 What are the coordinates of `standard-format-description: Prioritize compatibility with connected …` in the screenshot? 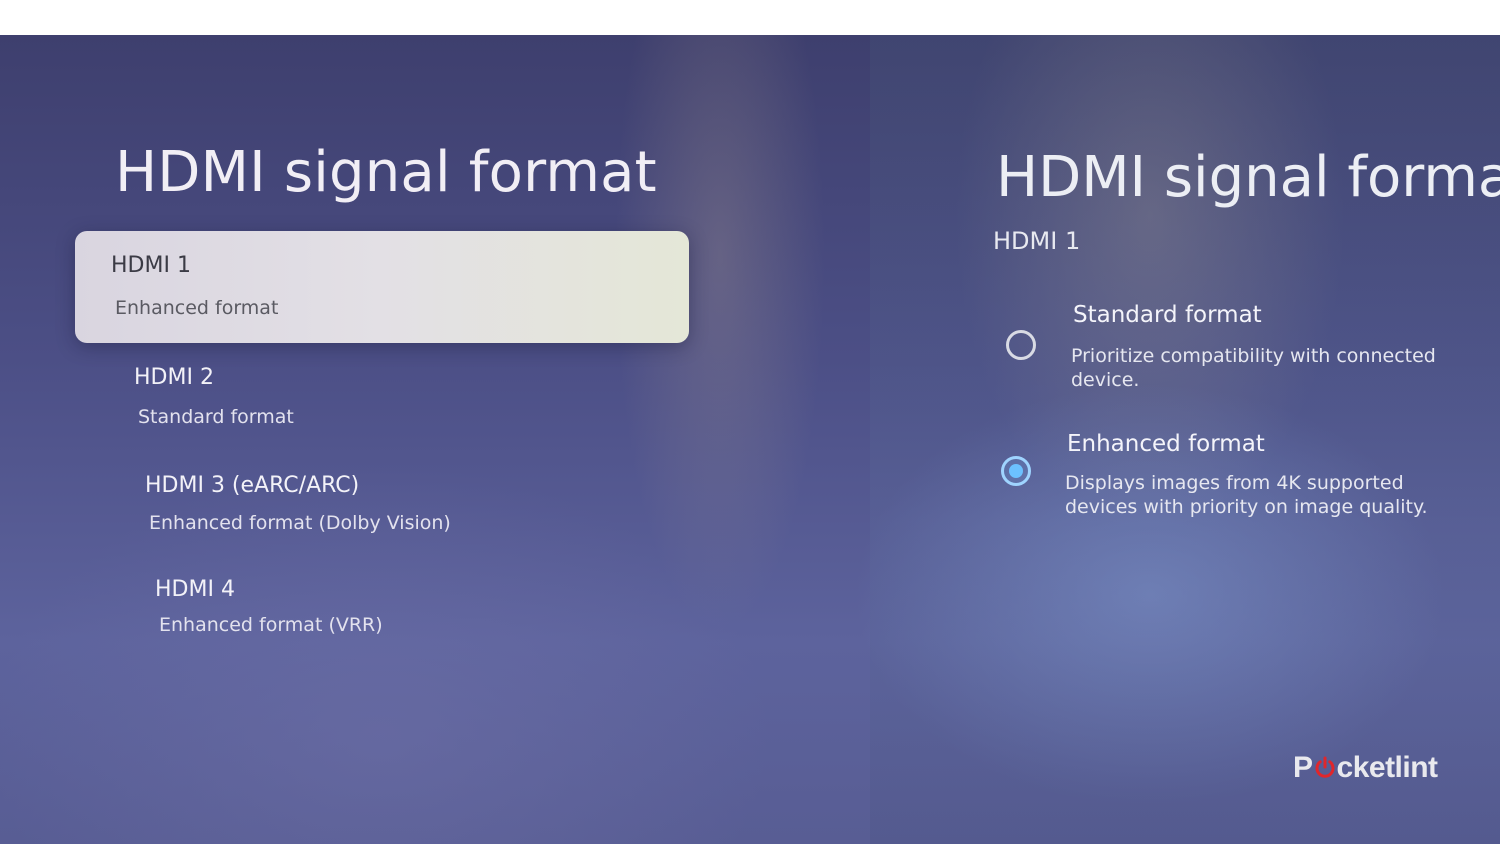 It's located at (1253, 368).